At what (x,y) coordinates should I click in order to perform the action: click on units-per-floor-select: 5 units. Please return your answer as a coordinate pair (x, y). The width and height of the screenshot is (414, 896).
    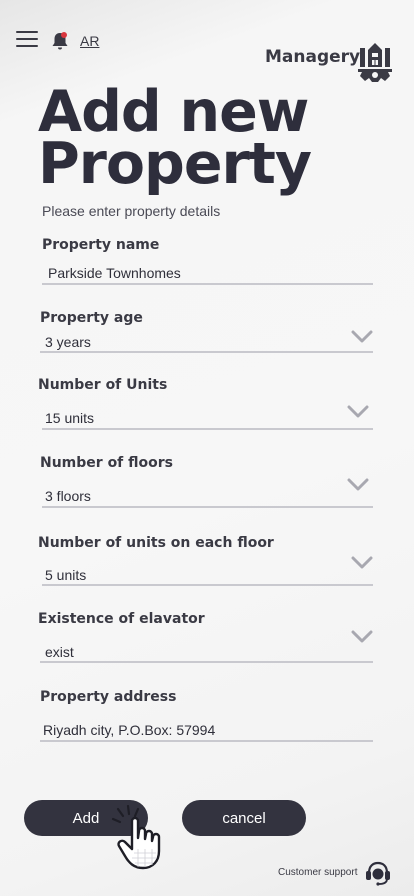
    Looking at the image, I should click on (65, 575).